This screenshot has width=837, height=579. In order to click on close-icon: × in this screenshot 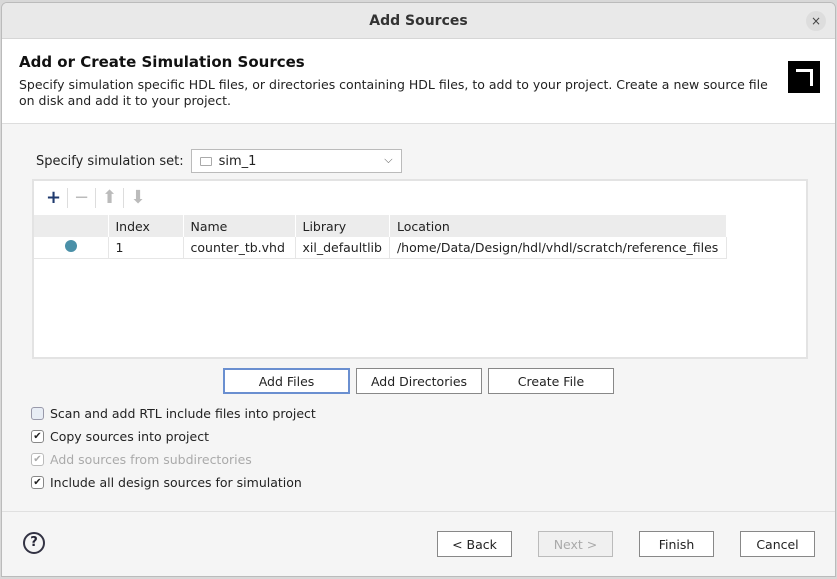, I will do `click(816, 21)`.